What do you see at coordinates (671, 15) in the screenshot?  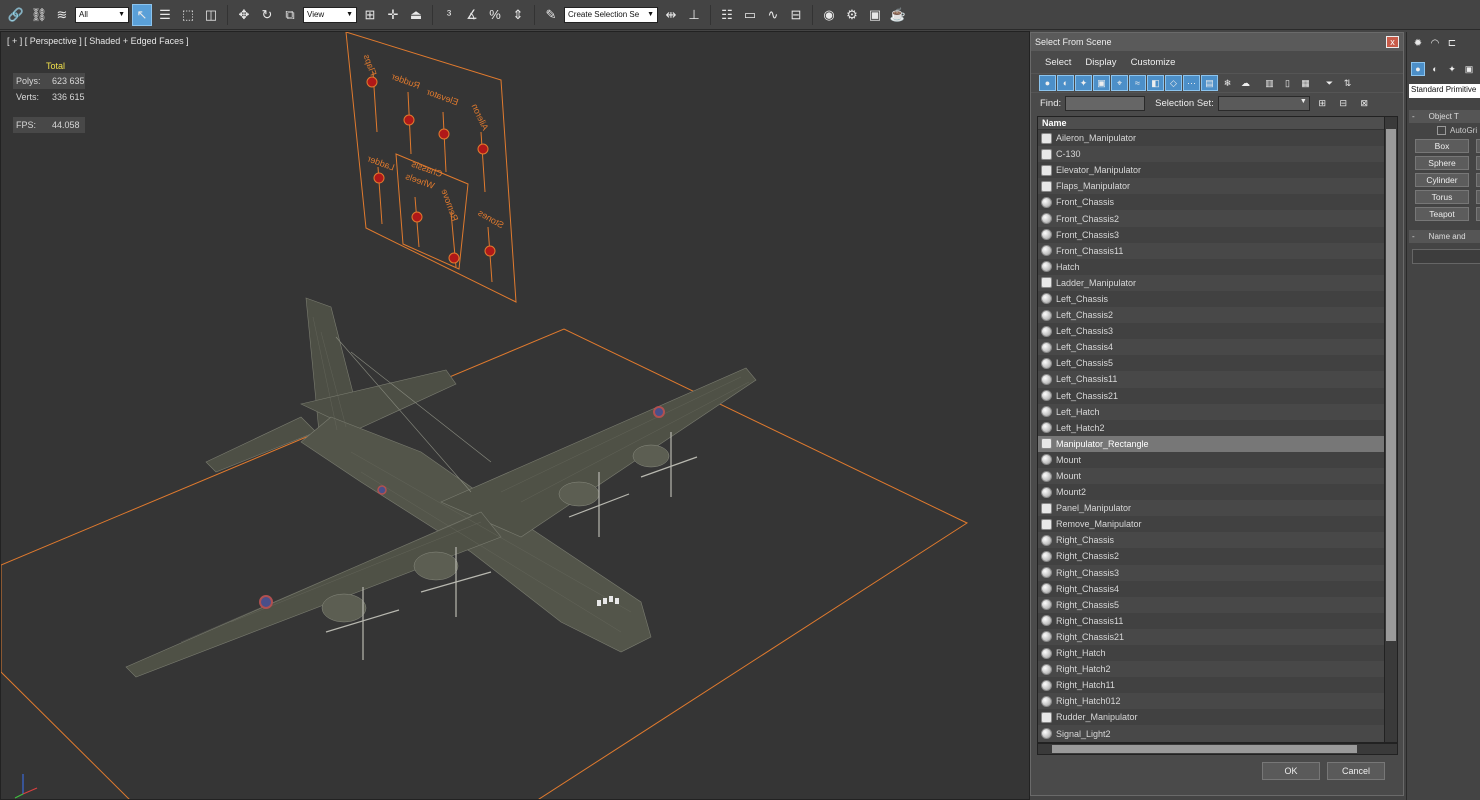 I see `mirror-icon: ⇹` at bounding box center [671, 15].